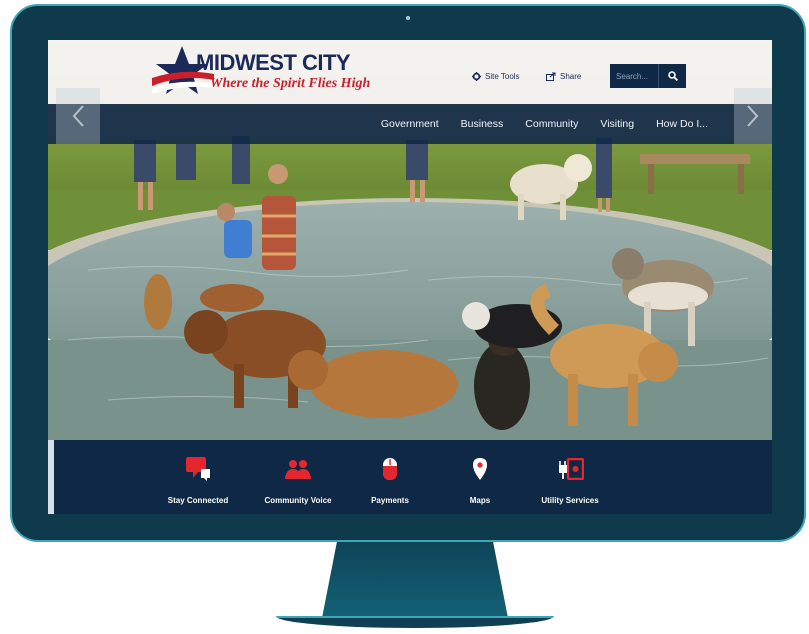 This screenshot has width=809, height=634. What do you see at coordinates (198, 469) in the screenshot?
I see `speech-bubble-icon` at bounding box center [198, 469].